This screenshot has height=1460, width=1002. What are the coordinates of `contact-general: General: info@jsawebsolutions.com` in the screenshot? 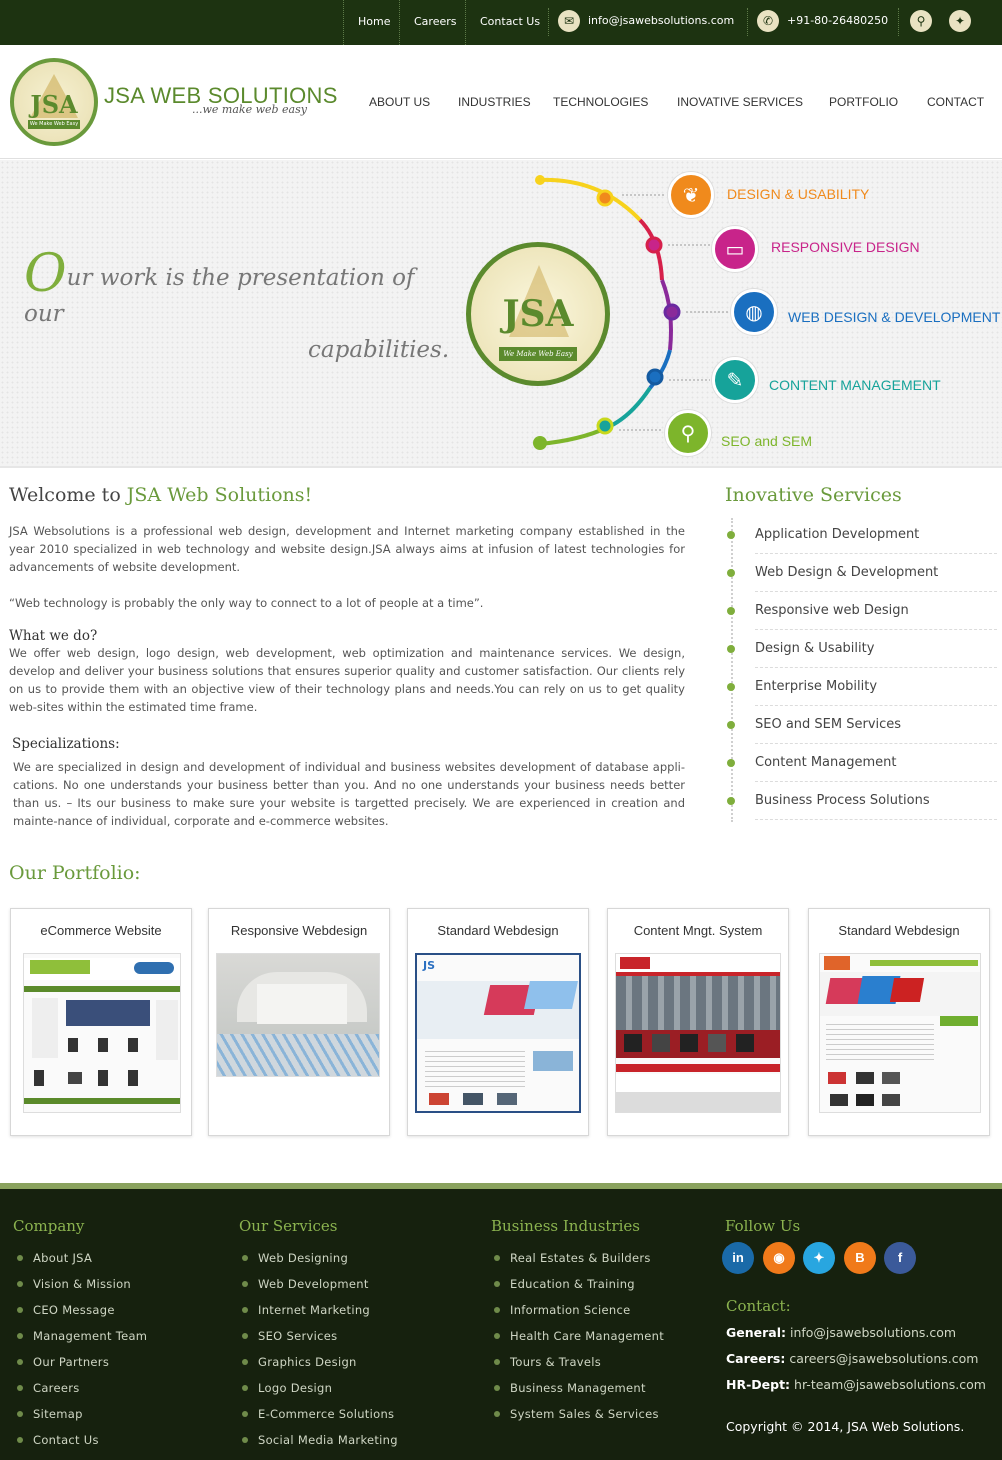 It's located at (841, 1332).